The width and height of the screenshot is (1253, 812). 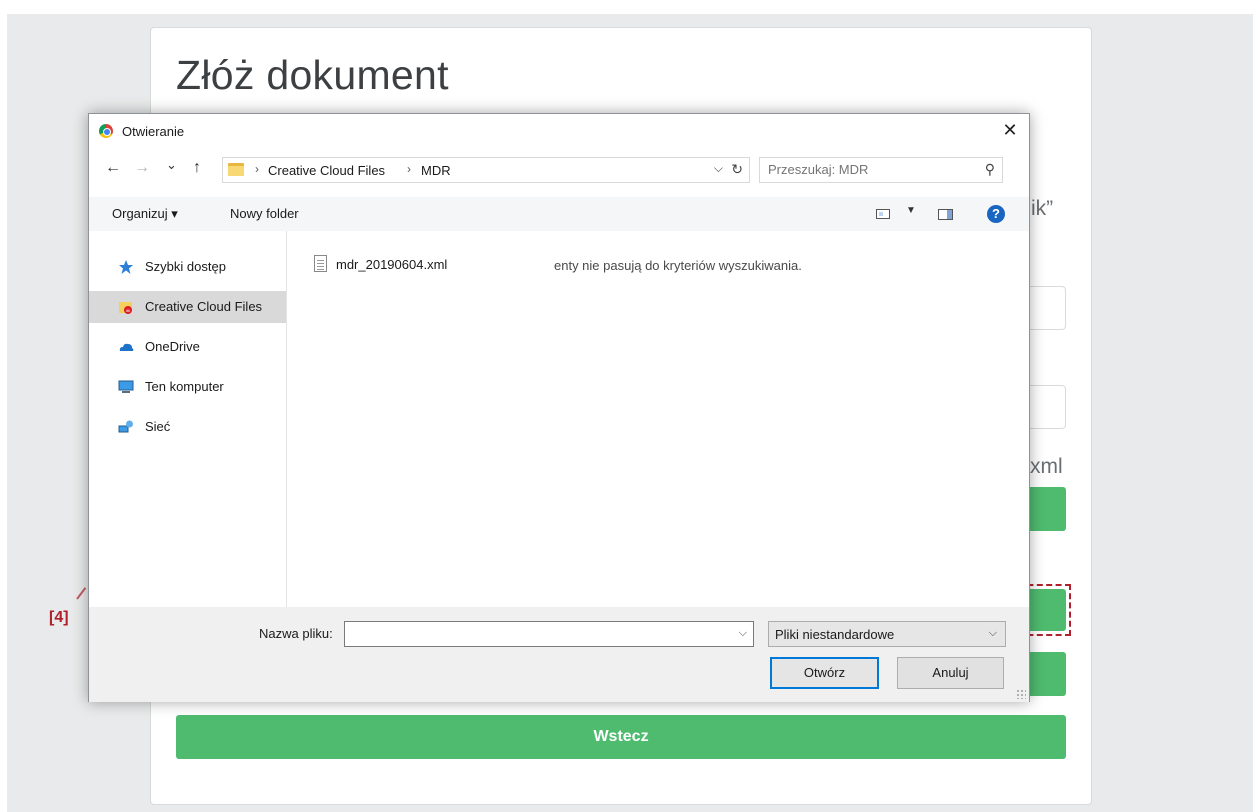 I want to click on view-options-dropdown-icon: ▼, so click(x=911, y=210).